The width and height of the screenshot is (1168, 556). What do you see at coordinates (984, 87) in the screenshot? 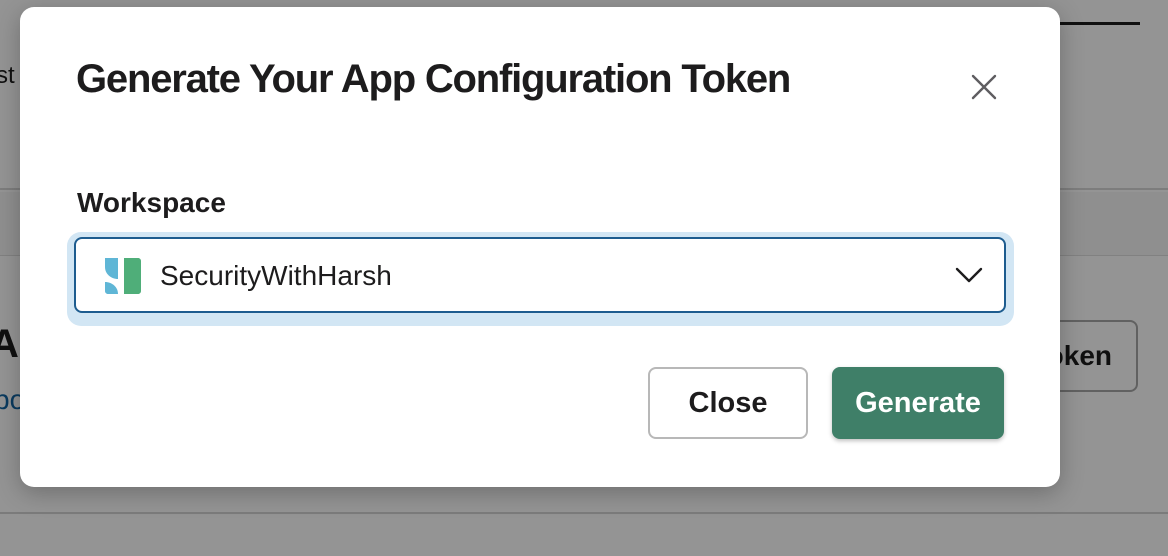
I see `close-icon` at bounding box center [984, 87].